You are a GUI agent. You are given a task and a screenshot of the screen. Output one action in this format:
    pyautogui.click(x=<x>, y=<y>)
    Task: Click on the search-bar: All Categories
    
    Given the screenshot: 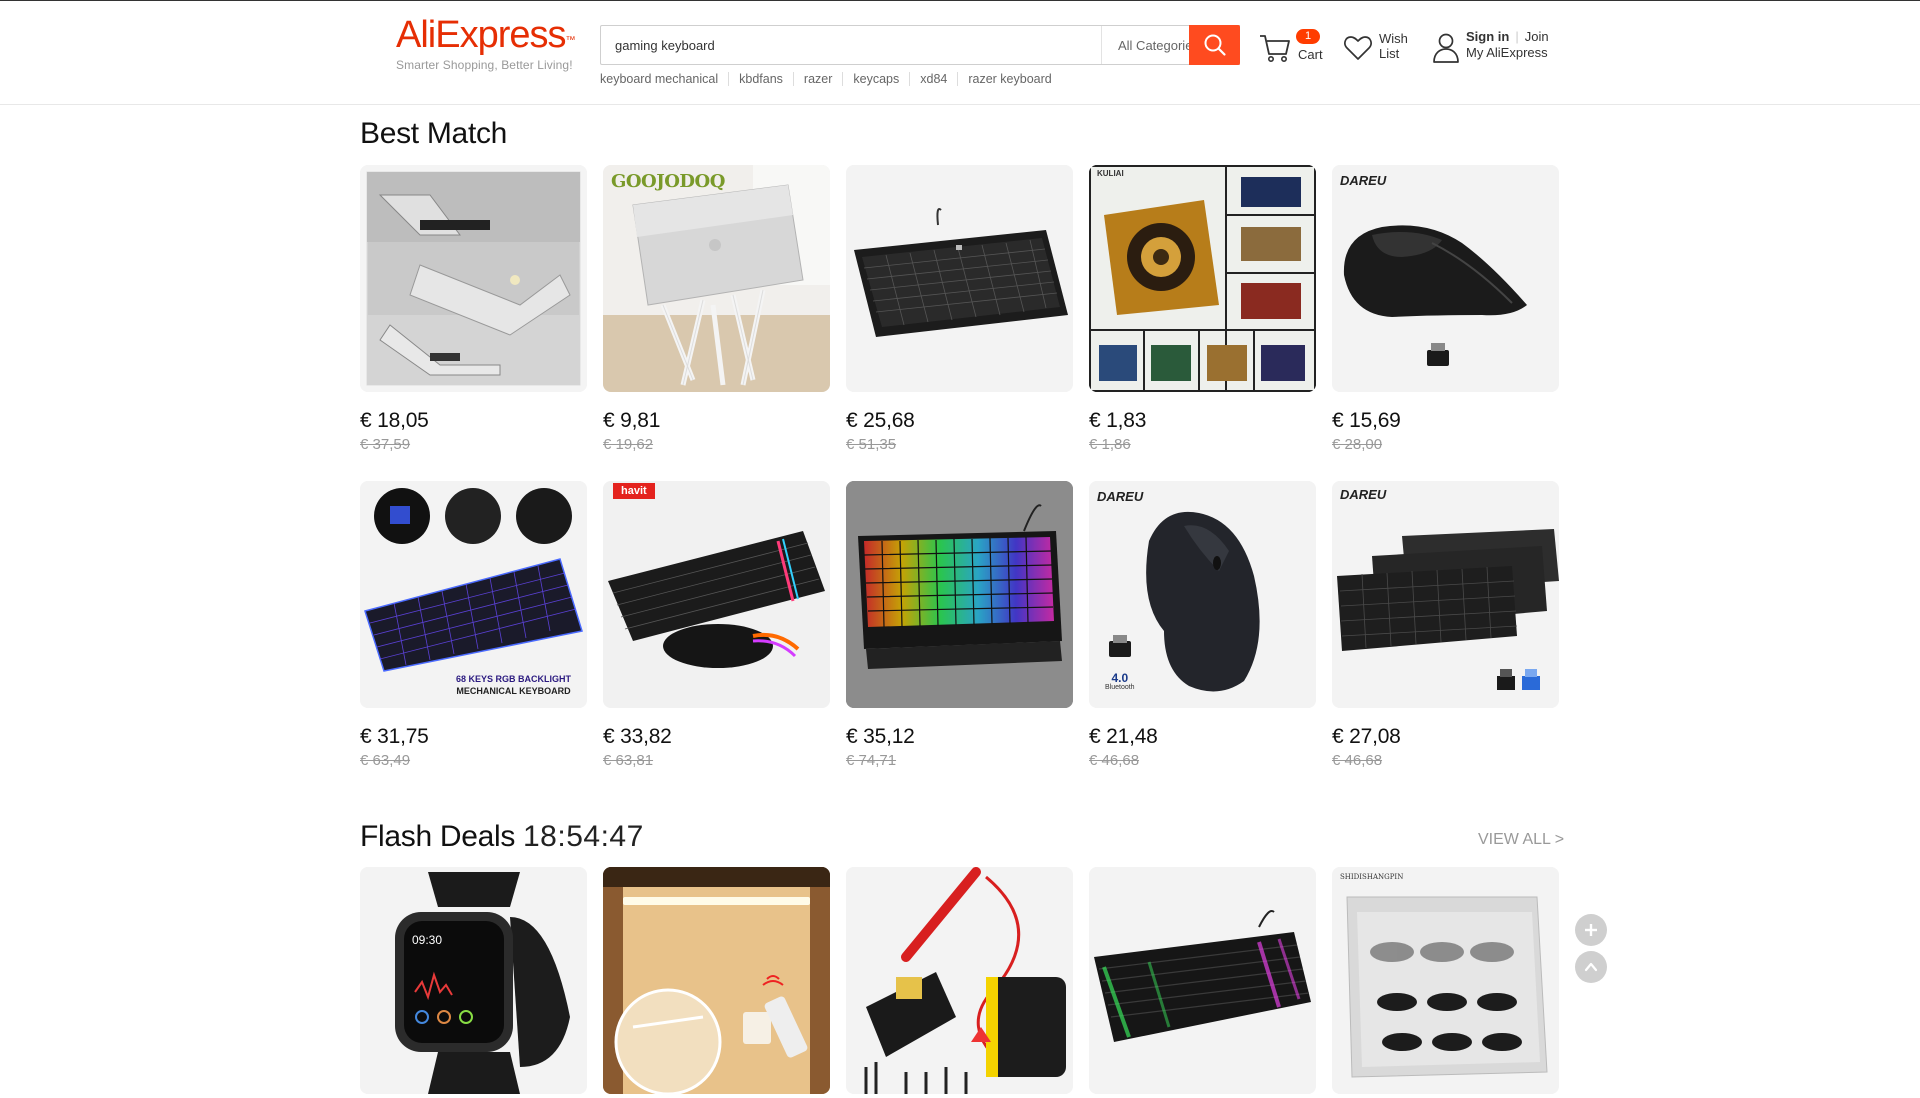 What is the action you would take?
    pyautogui.click(x=920, y=45)
    